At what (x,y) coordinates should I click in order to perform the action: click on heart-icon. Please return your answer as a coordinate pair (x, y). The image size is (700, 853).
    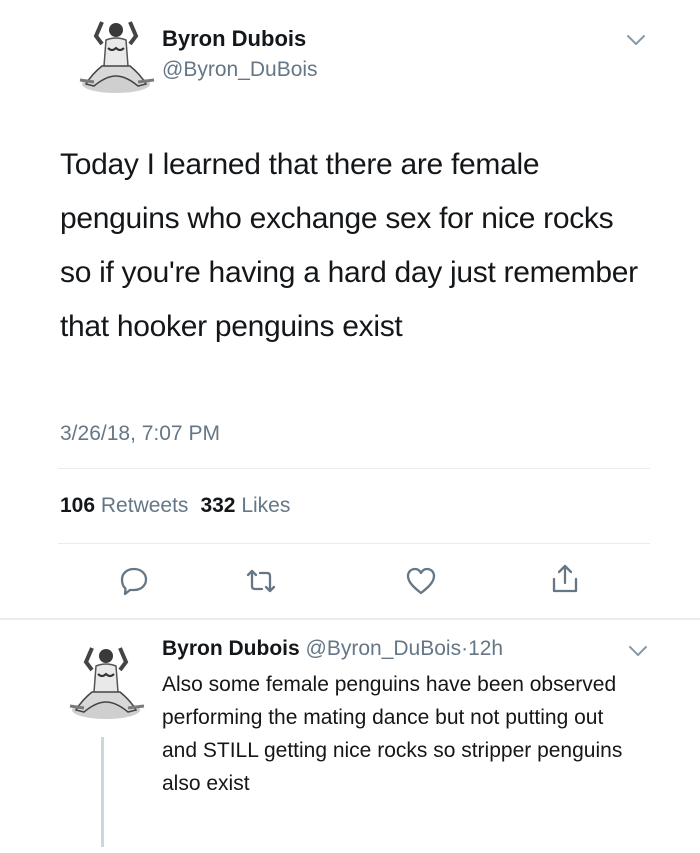
    Looking at the image, I should click on (421, 581).